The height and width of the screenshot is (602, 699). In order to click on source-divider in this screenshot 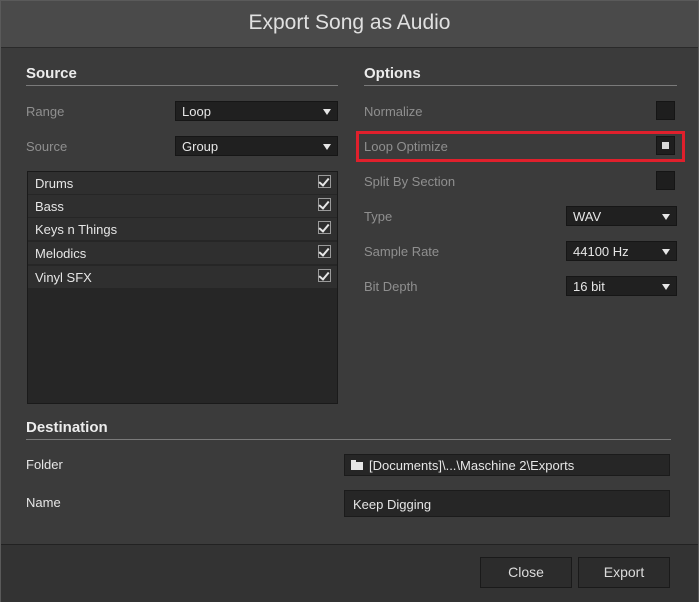, I will do `click(182, 85)`.